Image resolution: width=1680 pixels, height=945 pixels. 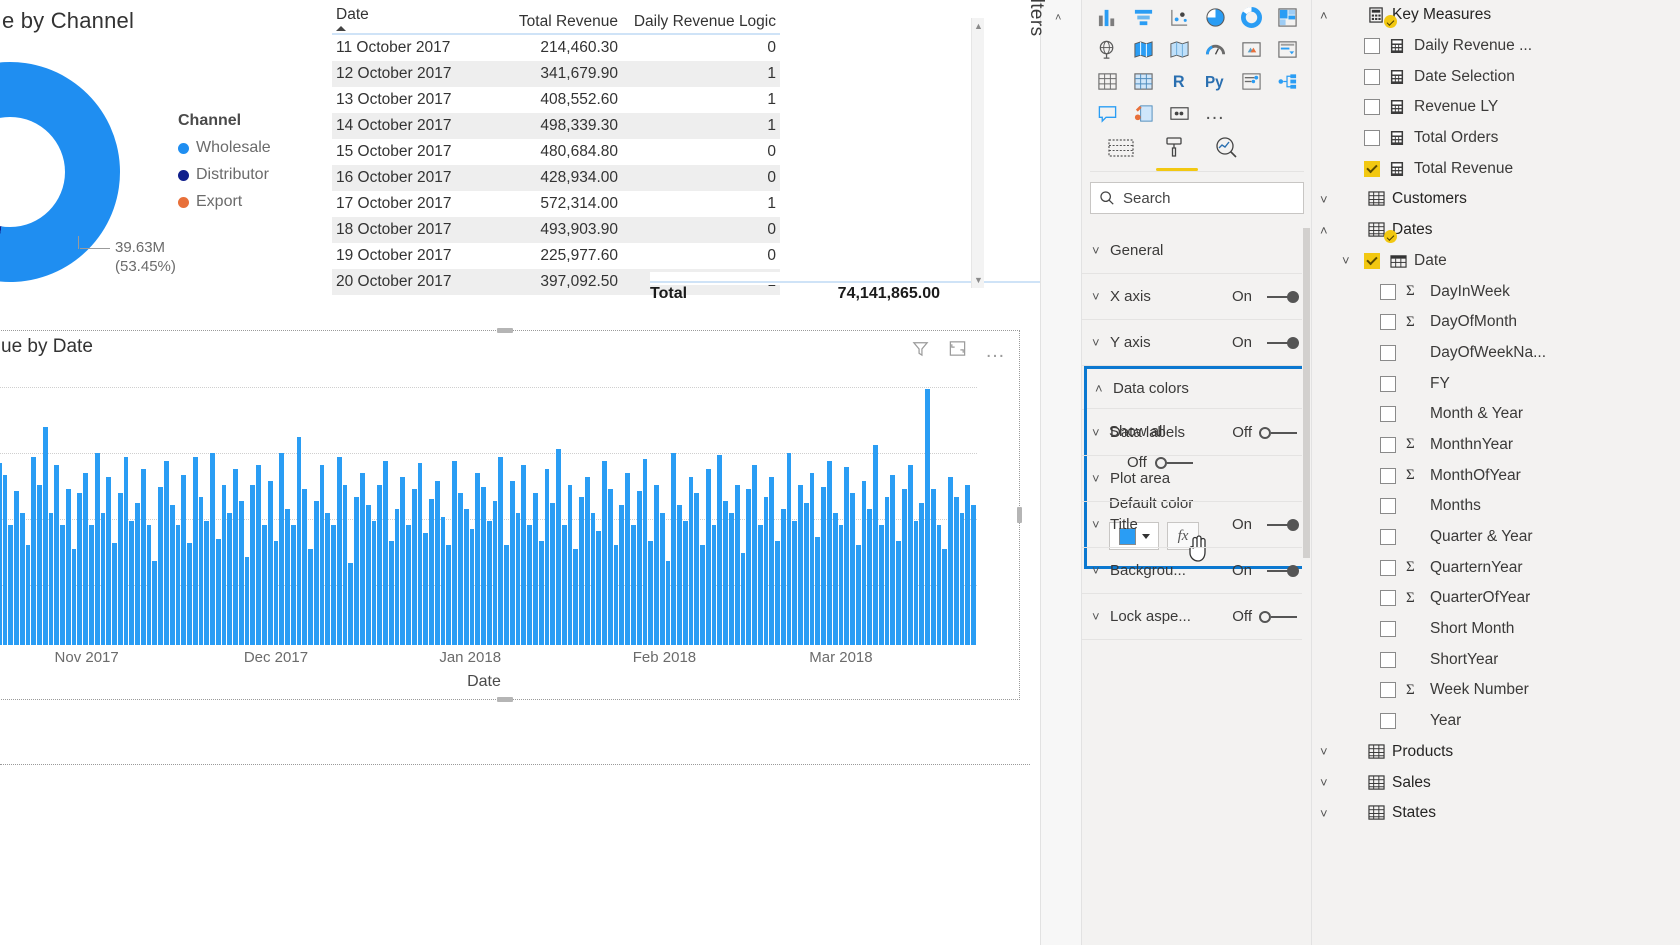 I want to click on globe-map-icon, so click(x=1107, y=49).